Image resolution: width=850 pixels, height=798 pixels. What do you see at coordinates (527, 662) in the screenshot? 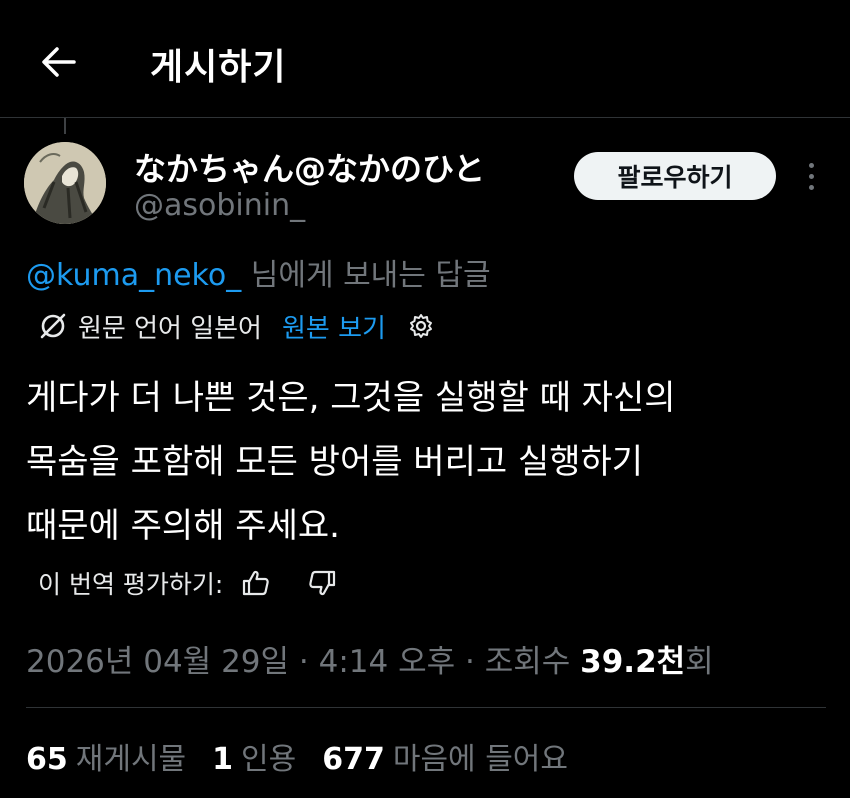
I see `views-prefix: 조회수` at bounding box center [527, 662].